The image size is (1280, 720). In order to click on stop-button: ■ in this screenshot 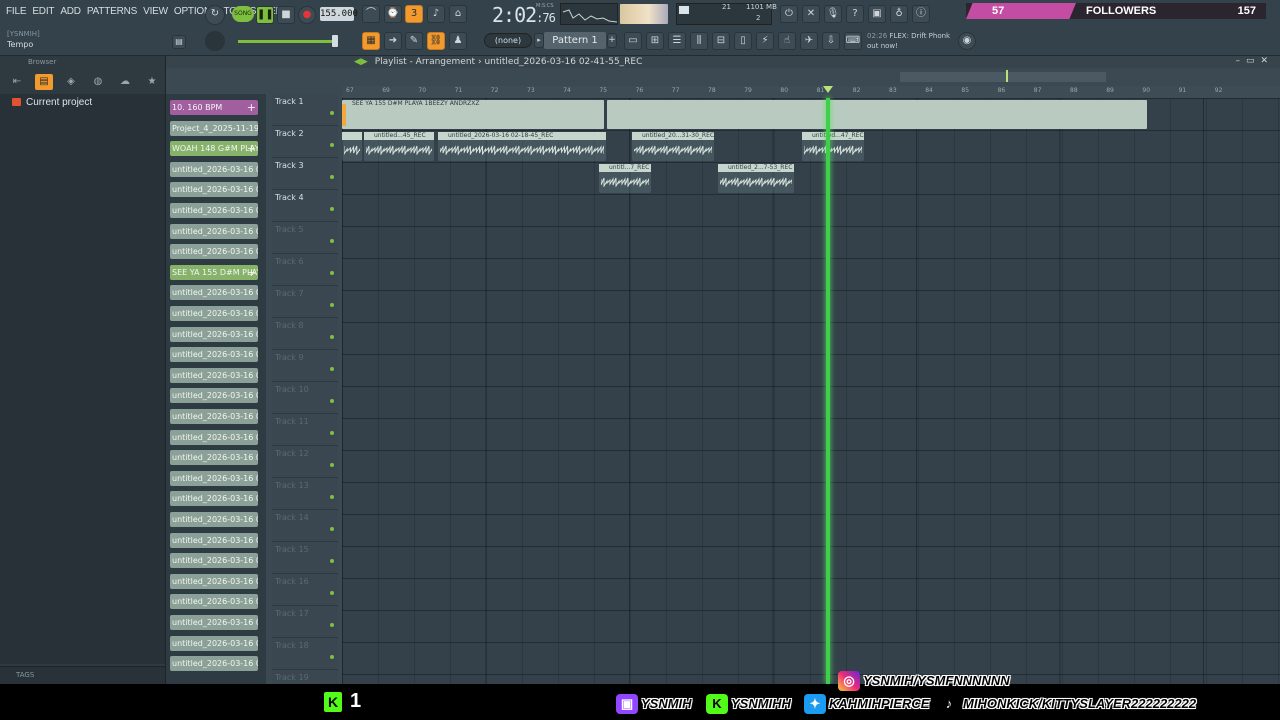, I will do `click(286, 15)`.